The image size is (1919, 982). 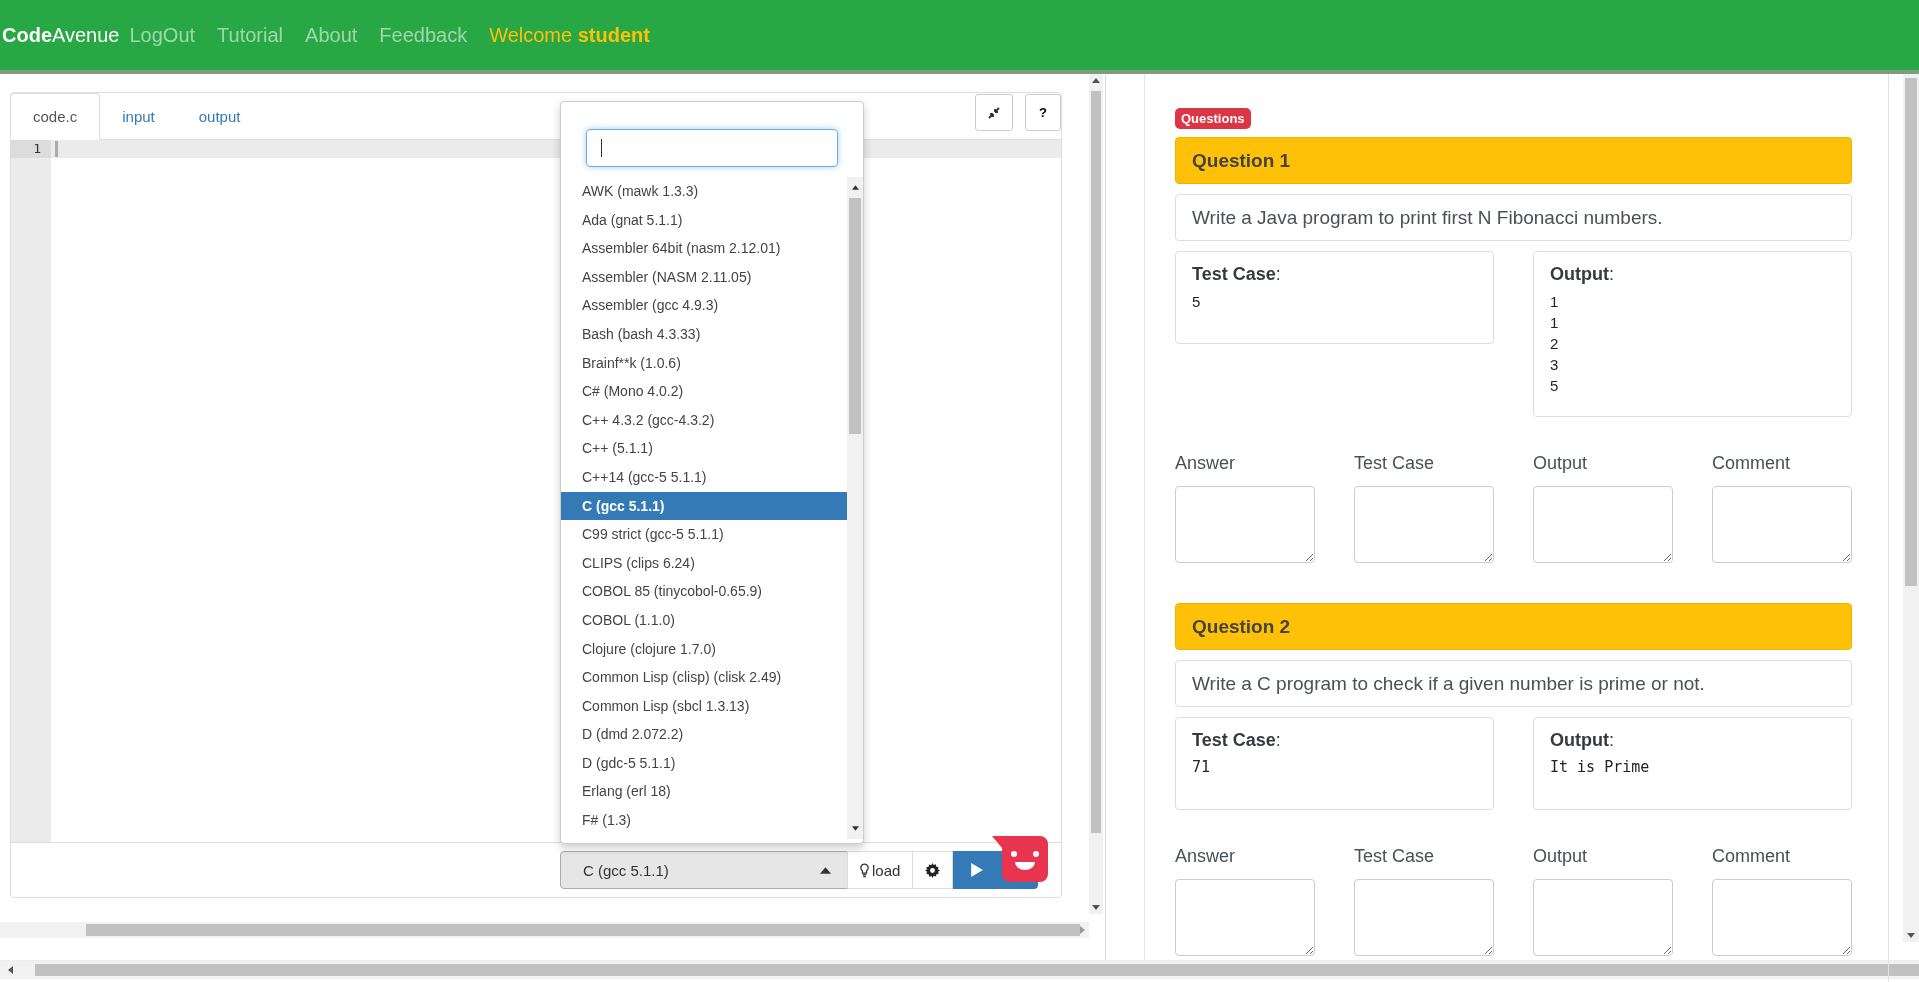 What do you see at coordinates (1202, 767) in the screenshot?
I see `example-value: 71` at bounding box center [1202, 767].